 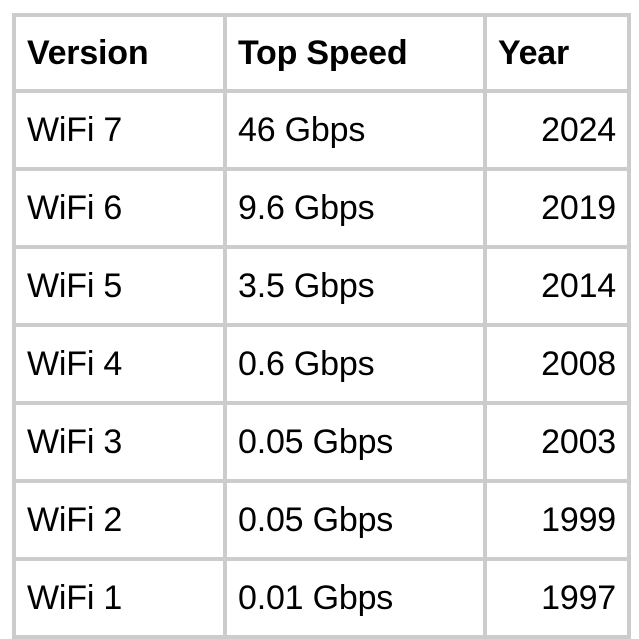 What do you see at coordinates (119, 520) in the screenshot?
I see `cell-version: WiFi 2` at bounding box center [119, 520].